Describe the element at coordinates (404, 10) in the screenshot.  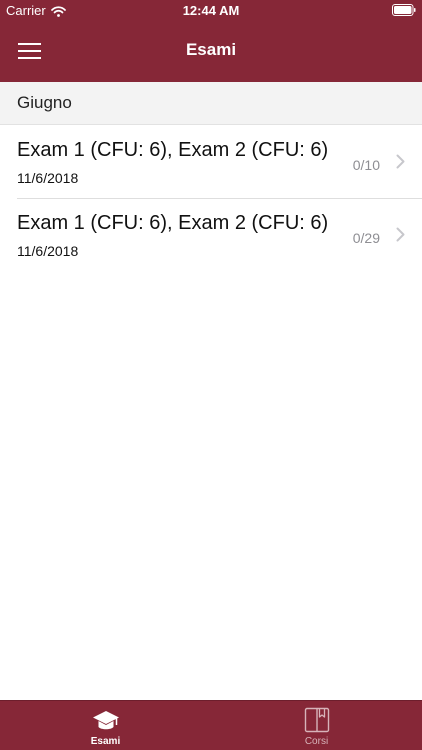
I see `battery-icon` at that location.